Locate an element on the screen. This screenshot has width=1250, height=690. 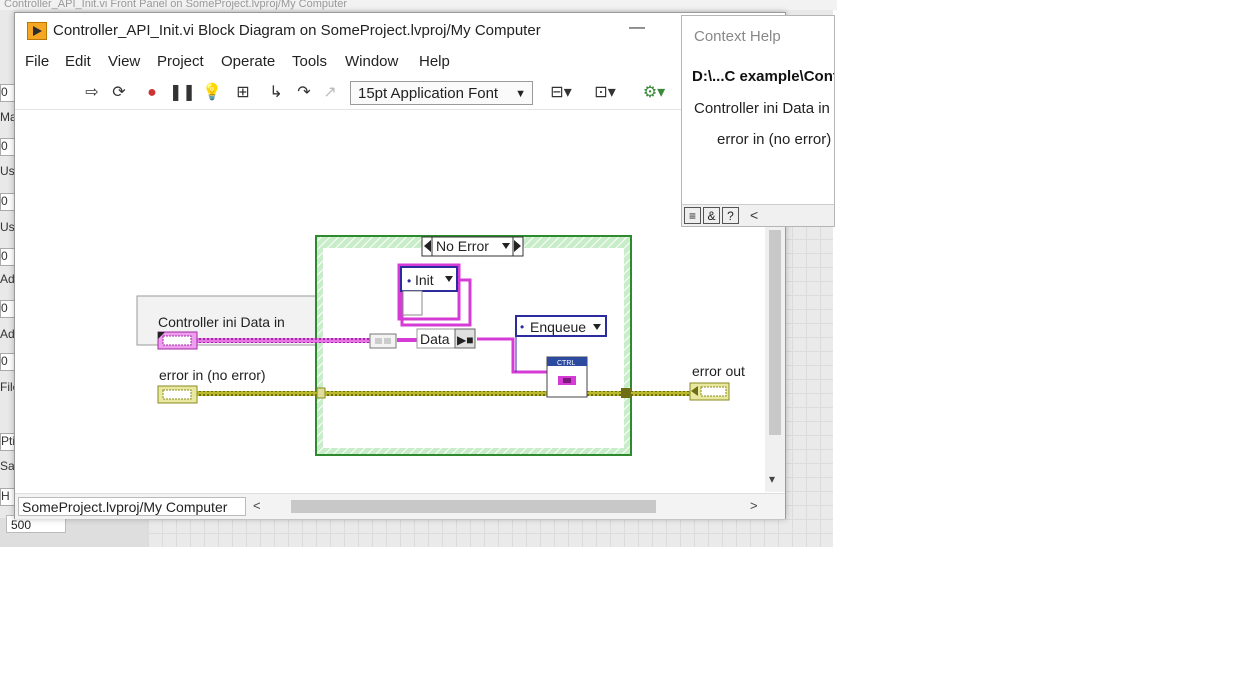
menu-window: Window is located at coordinates (371, 61).